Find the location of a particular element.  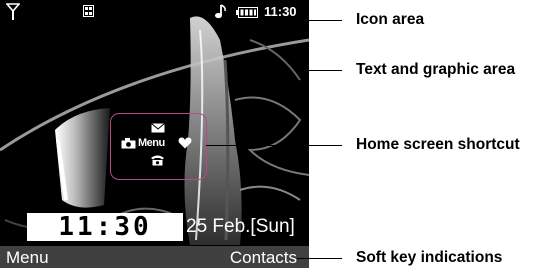

mail-icon is located at coordinates (158, 128).